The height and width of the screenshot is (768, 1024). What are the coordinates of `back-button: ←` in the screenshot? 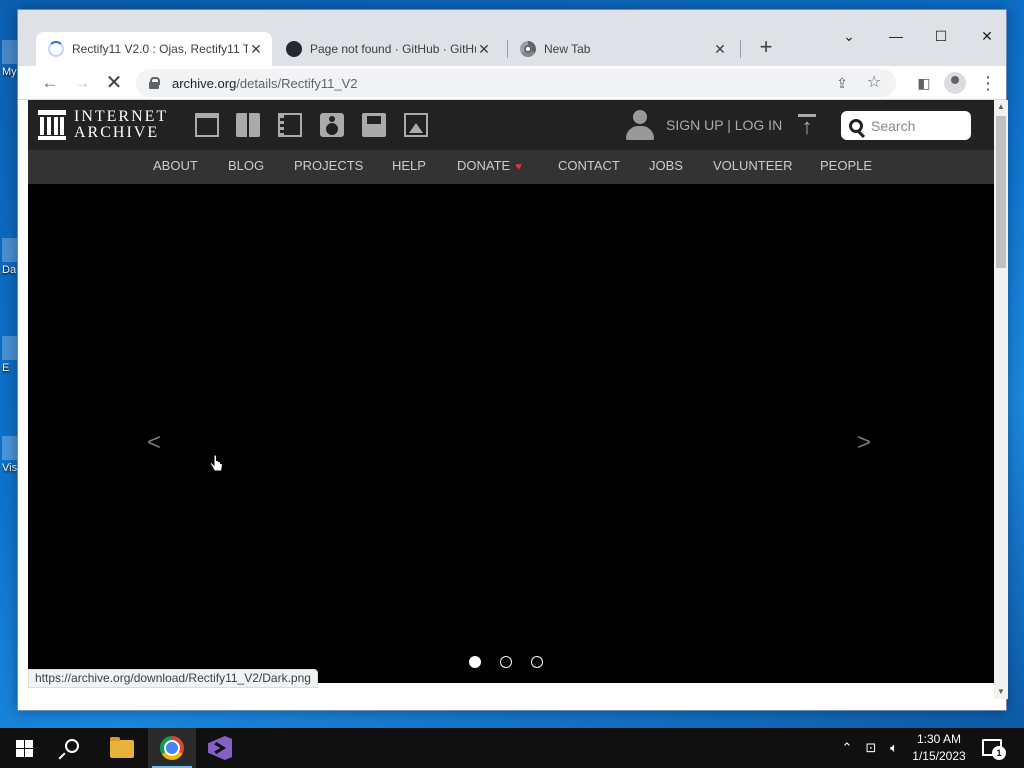 It's located at (50, 83).